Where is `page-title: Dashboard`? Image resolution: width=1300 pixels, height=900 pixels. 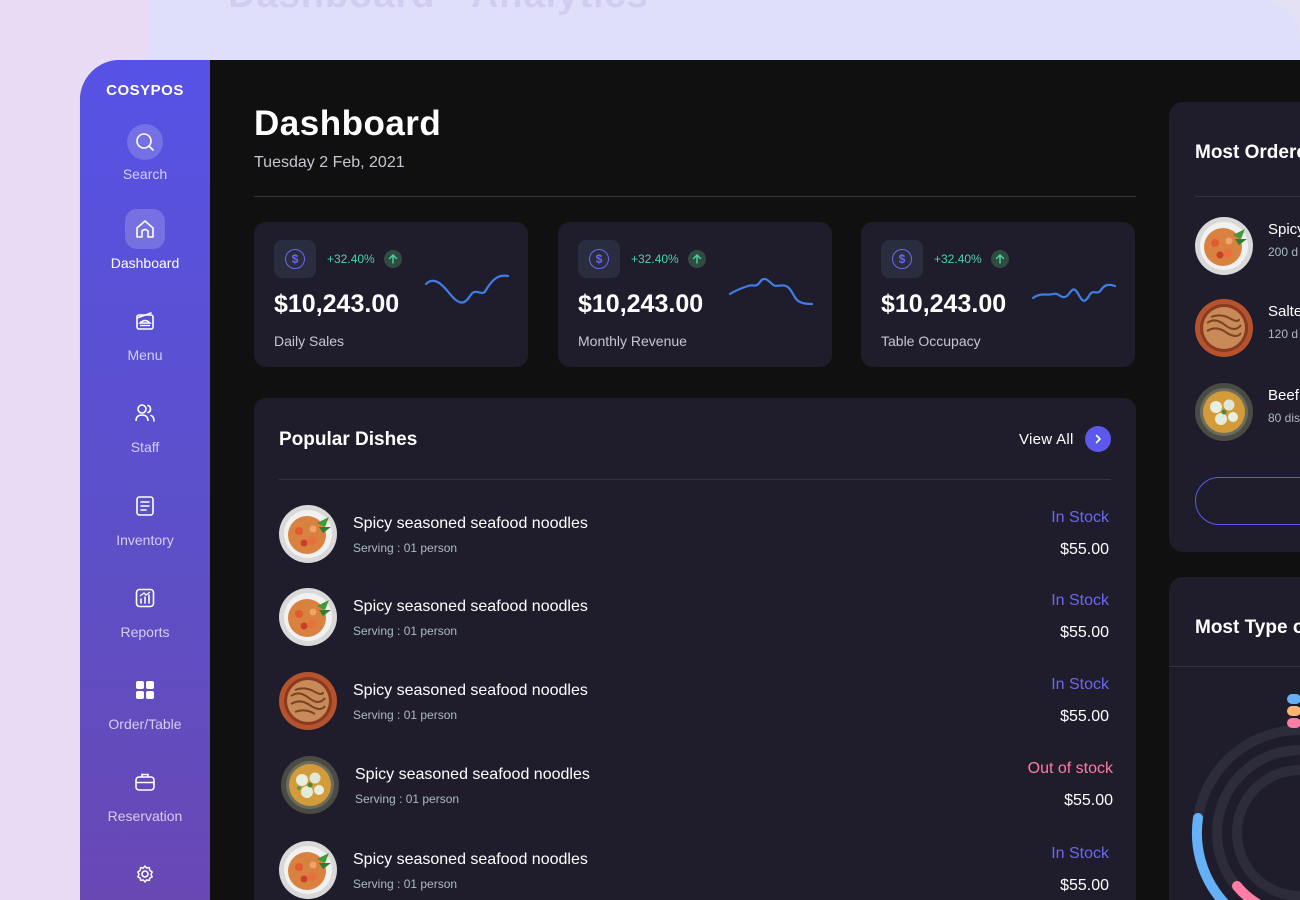 page-title: Dashboard is located at coordinates (348, 123).